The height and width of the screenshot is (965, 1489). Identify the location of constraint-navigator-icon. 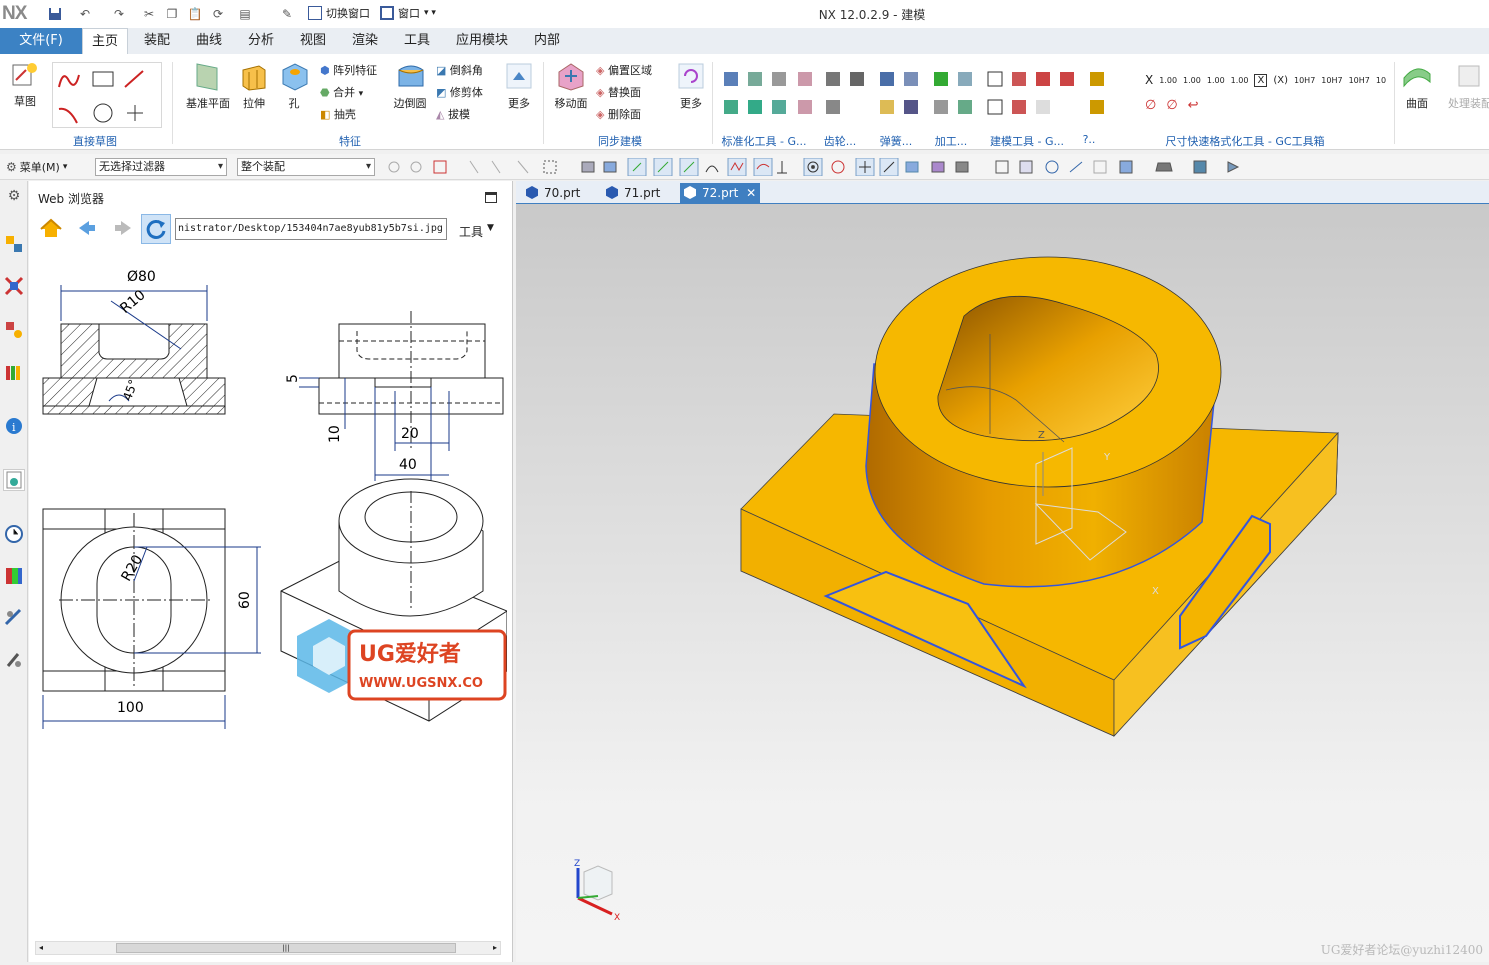
(14, 286).